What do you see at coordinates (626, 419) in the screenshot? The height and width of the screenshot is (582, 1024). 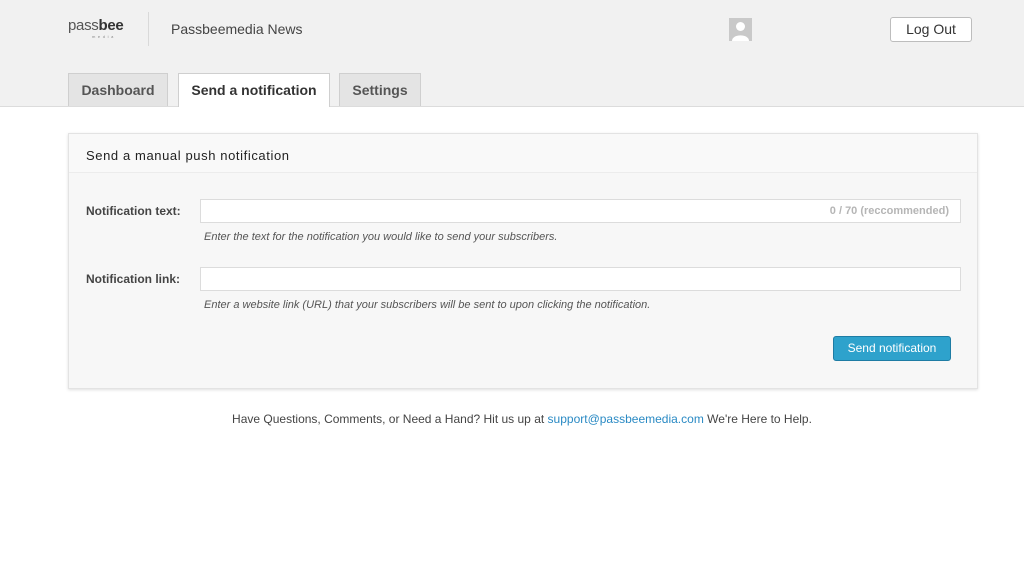 I see `support-email-link: support@passbeemedia.com` at bounding box center [626, 419].